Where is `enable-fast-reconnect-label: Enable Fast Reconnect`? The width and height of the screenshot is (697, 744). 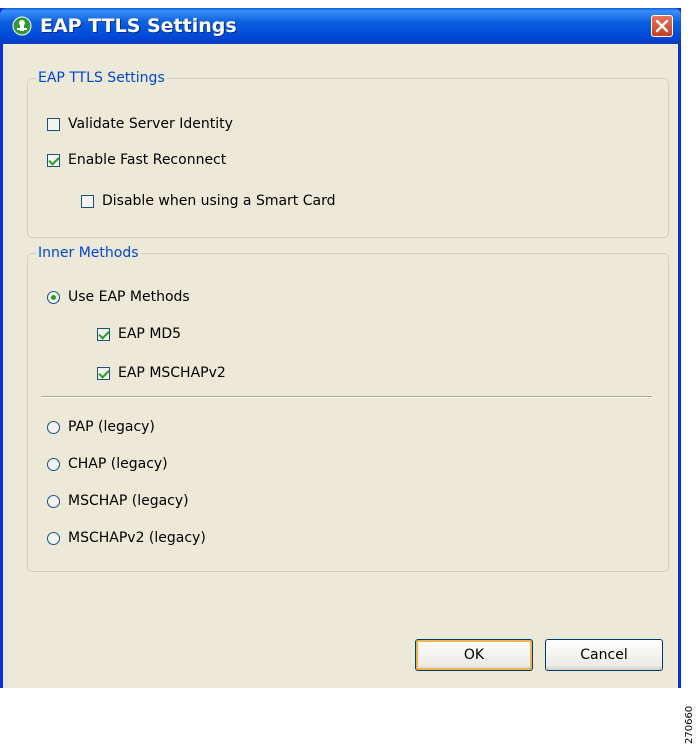
enable-fast-reconnect-label: Enable Fast Reconnect is located at coordinates (147, 160).